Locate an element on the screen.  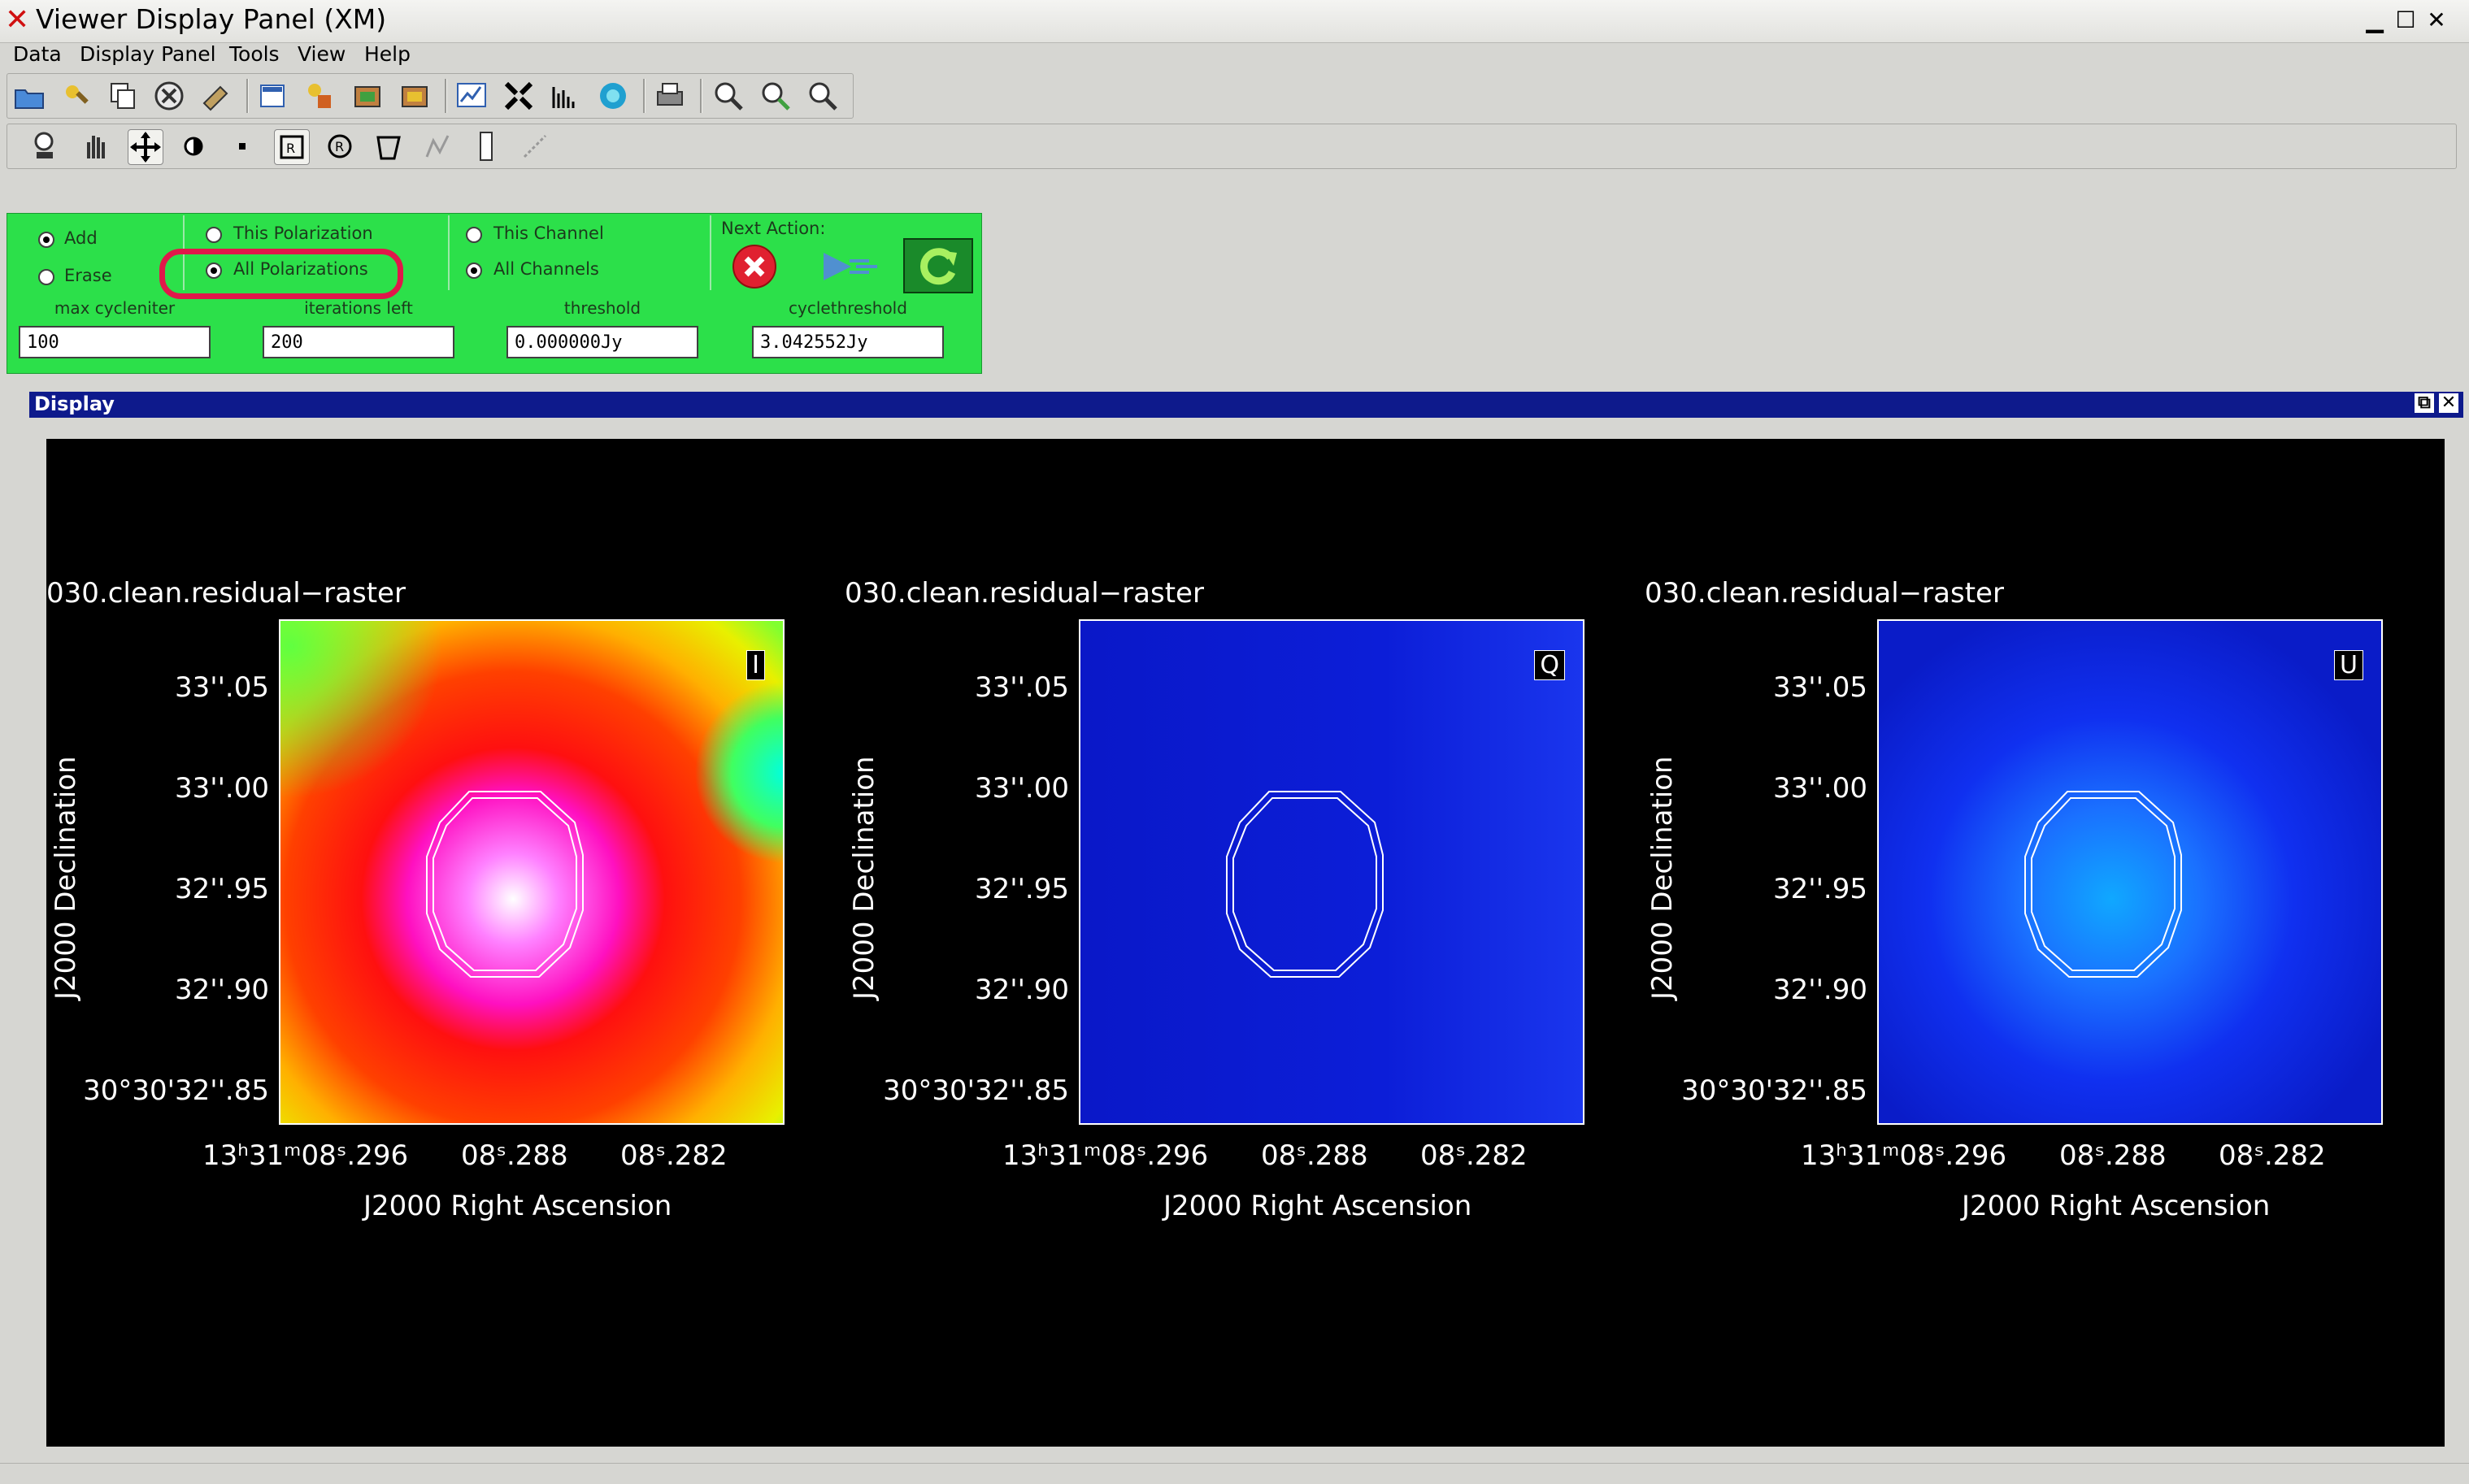
position-tool-icon is located at coordinates (242, 146).